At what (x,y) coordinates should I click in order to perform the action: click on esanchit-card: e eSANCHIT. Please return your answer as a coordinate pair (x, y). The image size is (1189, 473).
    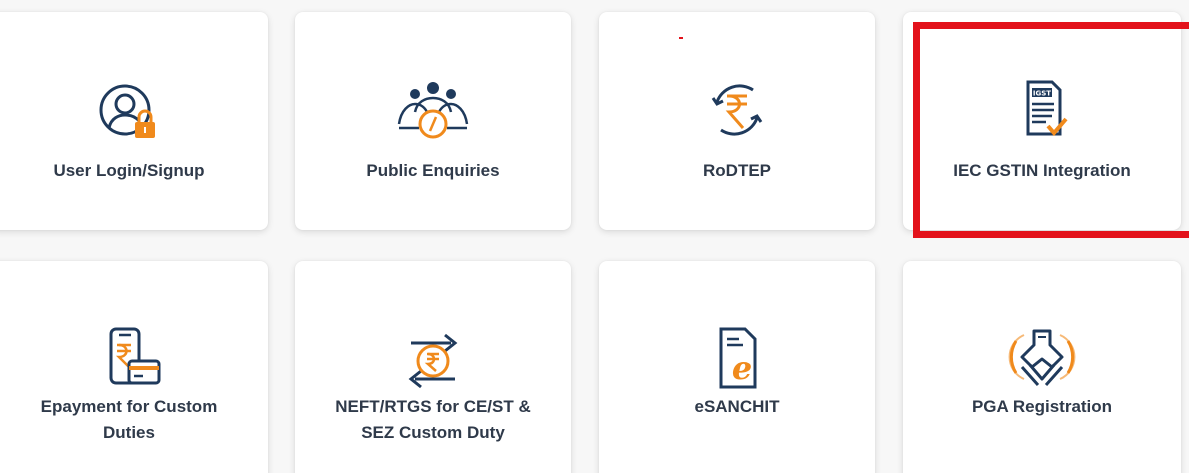
    Looking at the image, I should click on (737, 367).